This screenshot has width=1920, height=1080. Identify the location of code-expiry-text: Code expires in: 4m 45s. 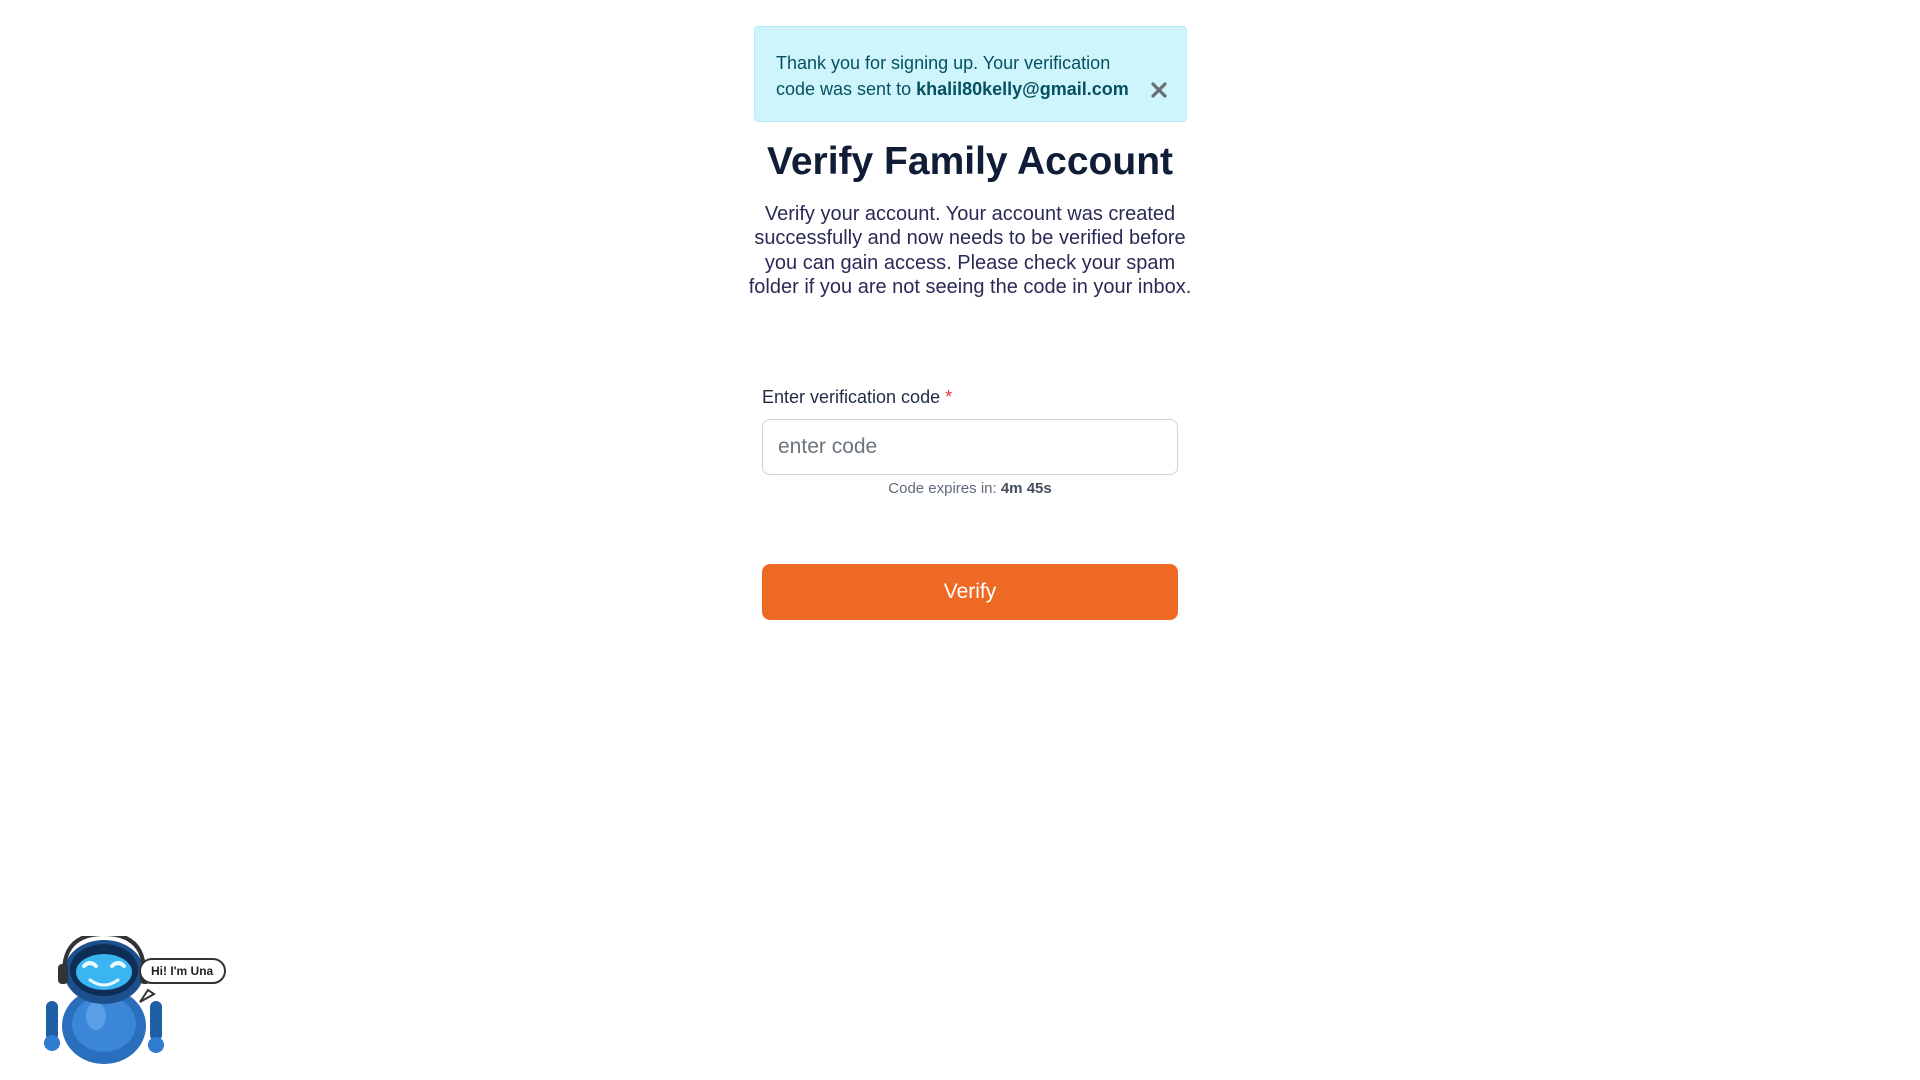
(970, 489).